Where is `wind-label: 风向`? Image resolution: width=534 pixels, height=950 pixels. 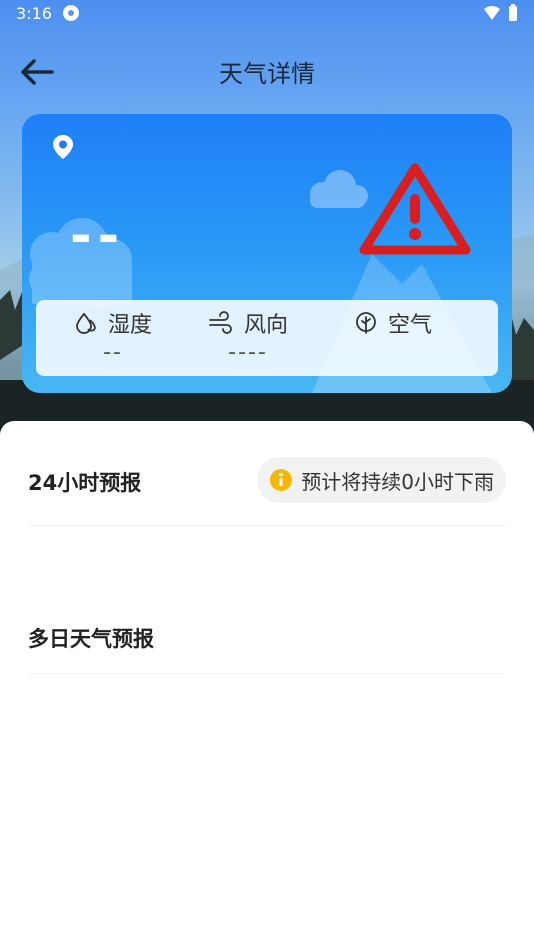
wind-label: 风向 is located at coordinates (266, 325).